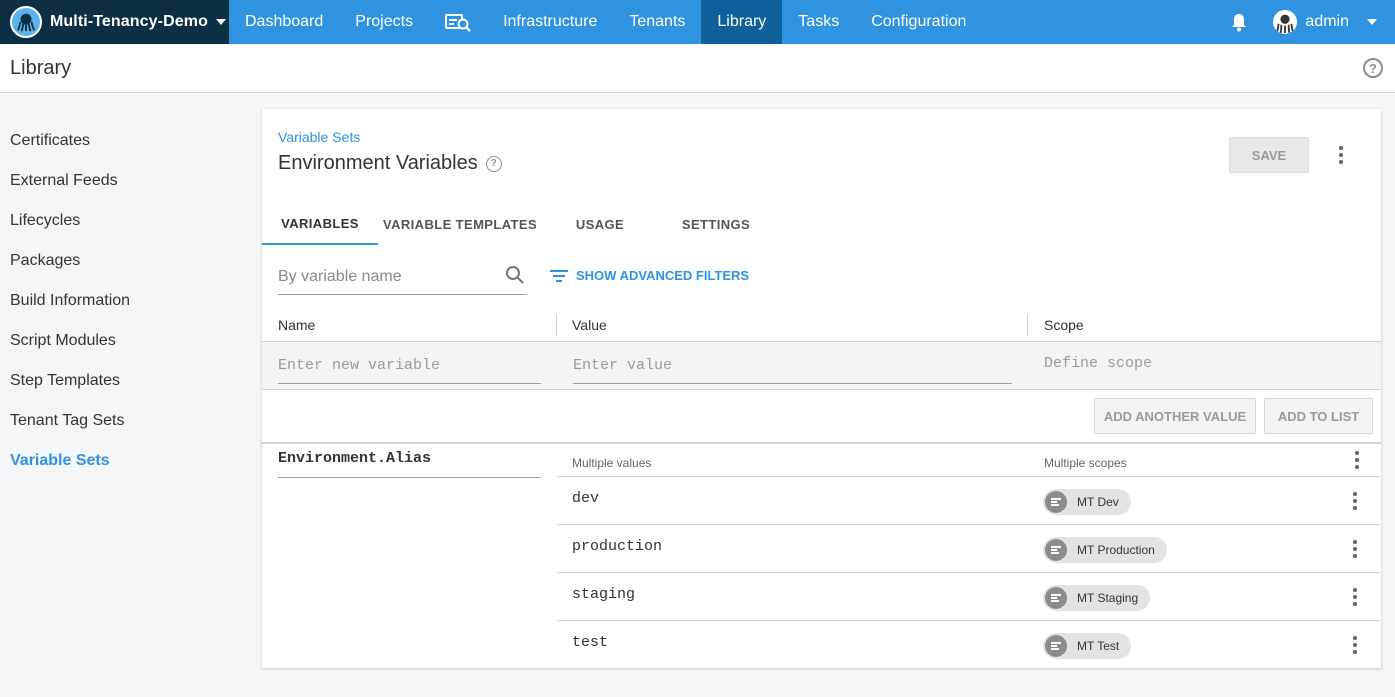 This screenshot has height=697, width=1395. I want to click on scope-chip: MT Staging, so click(1097, 598).